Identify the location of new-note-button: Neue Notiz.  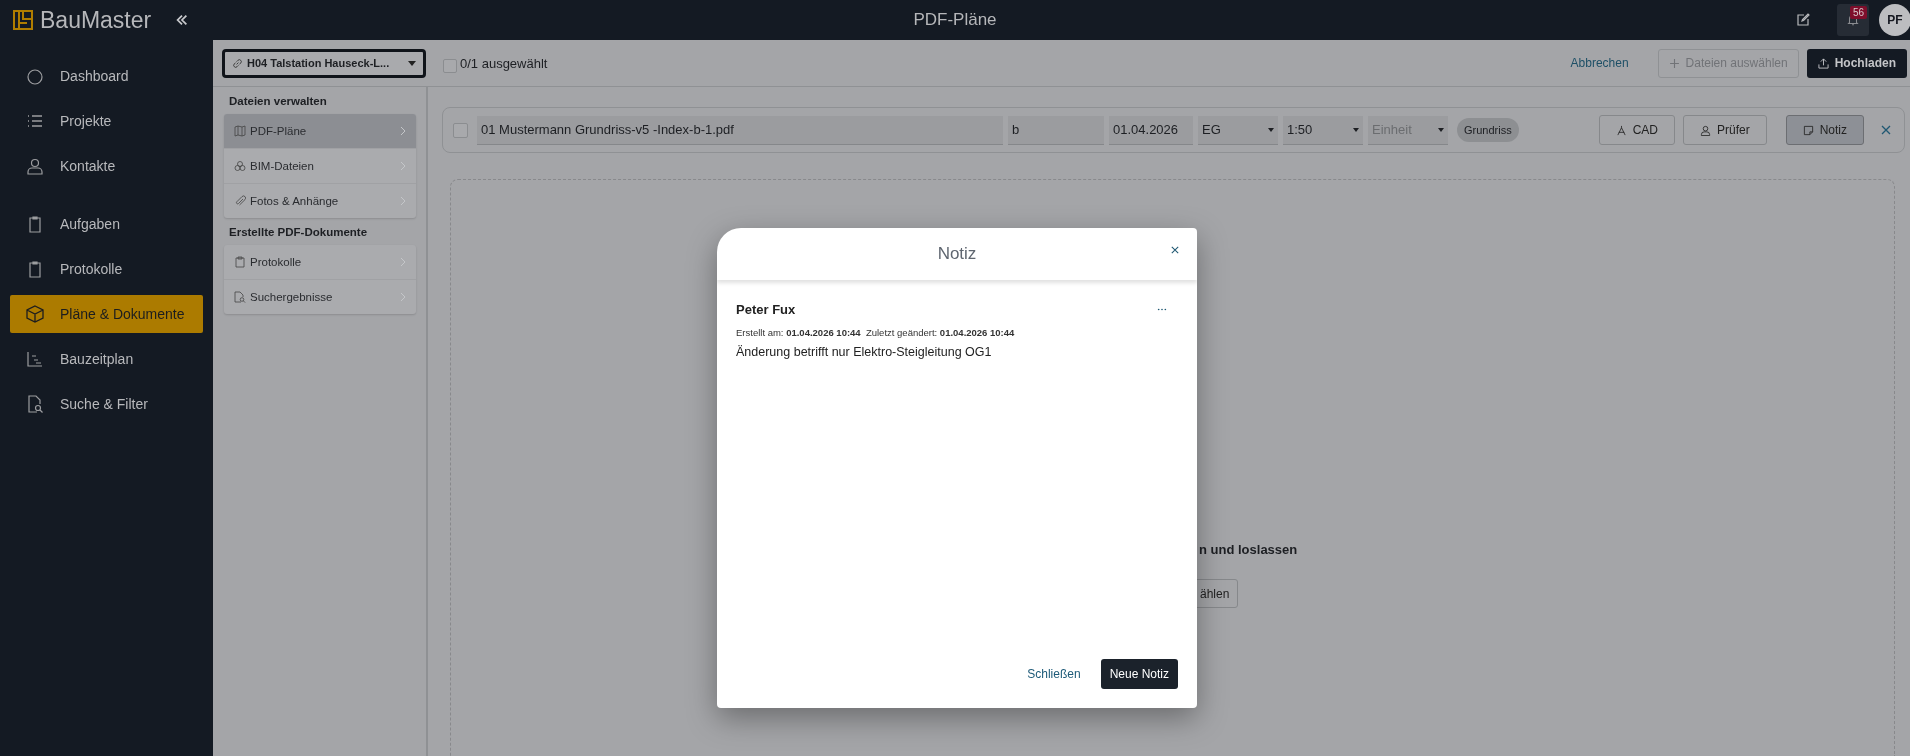
(1139, 674).